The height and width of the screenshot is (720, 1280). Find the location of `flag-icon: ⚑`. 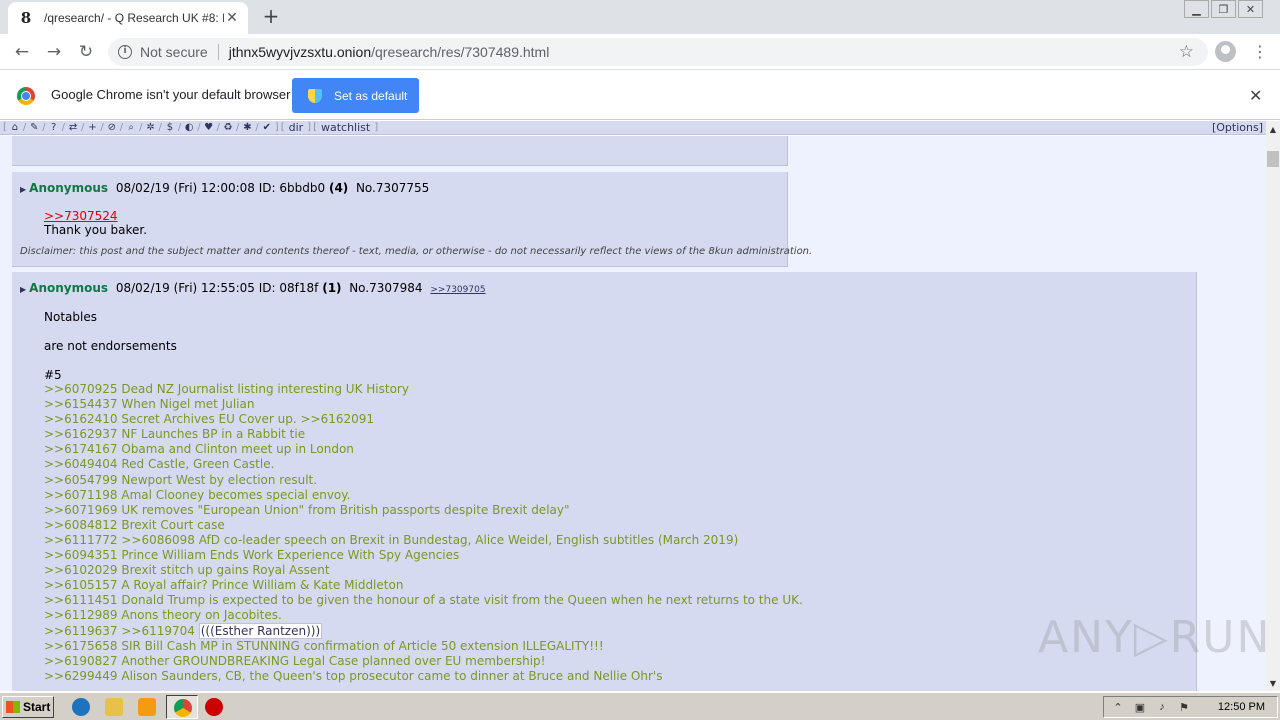

flag-icon: ⚑ is located at coordinates (1184, 707).